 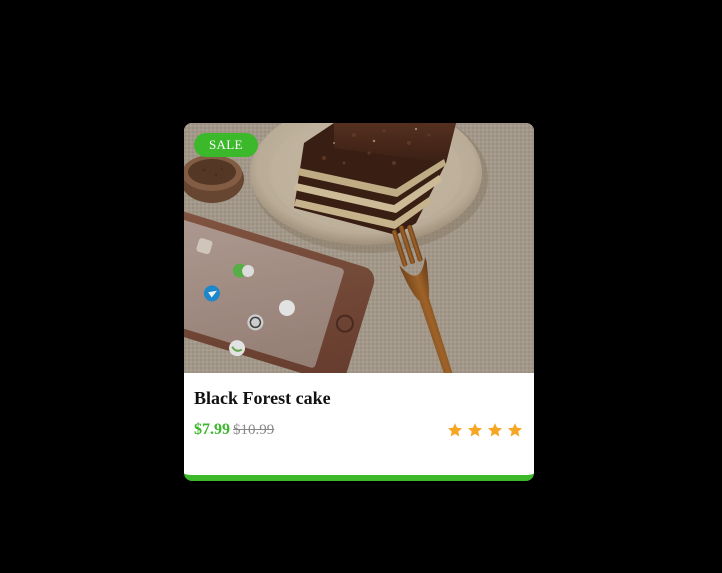 What do you see at coordinates (254, 430) in the screenshot?
I see `original-price: $10.99` at bounding box center [254, 430].